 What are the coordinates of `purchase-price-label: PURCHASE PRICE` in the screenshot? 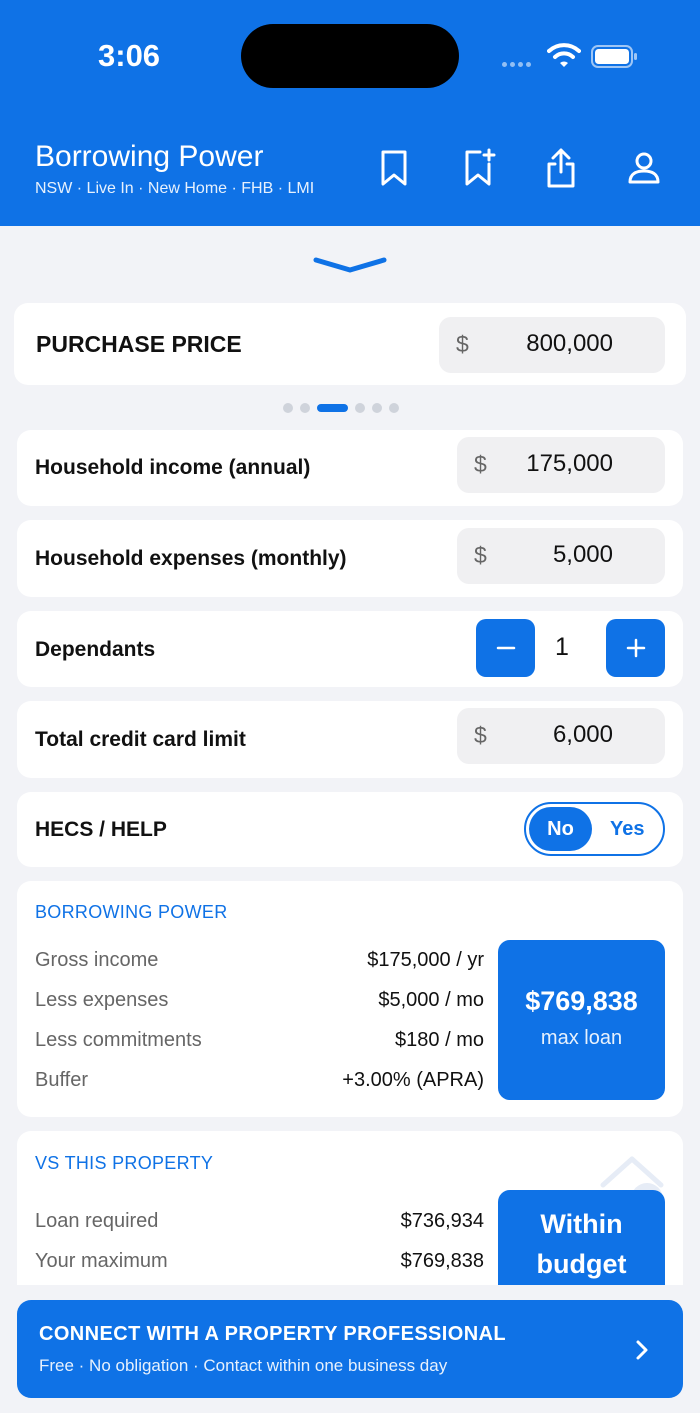 It's located at (139, 344).